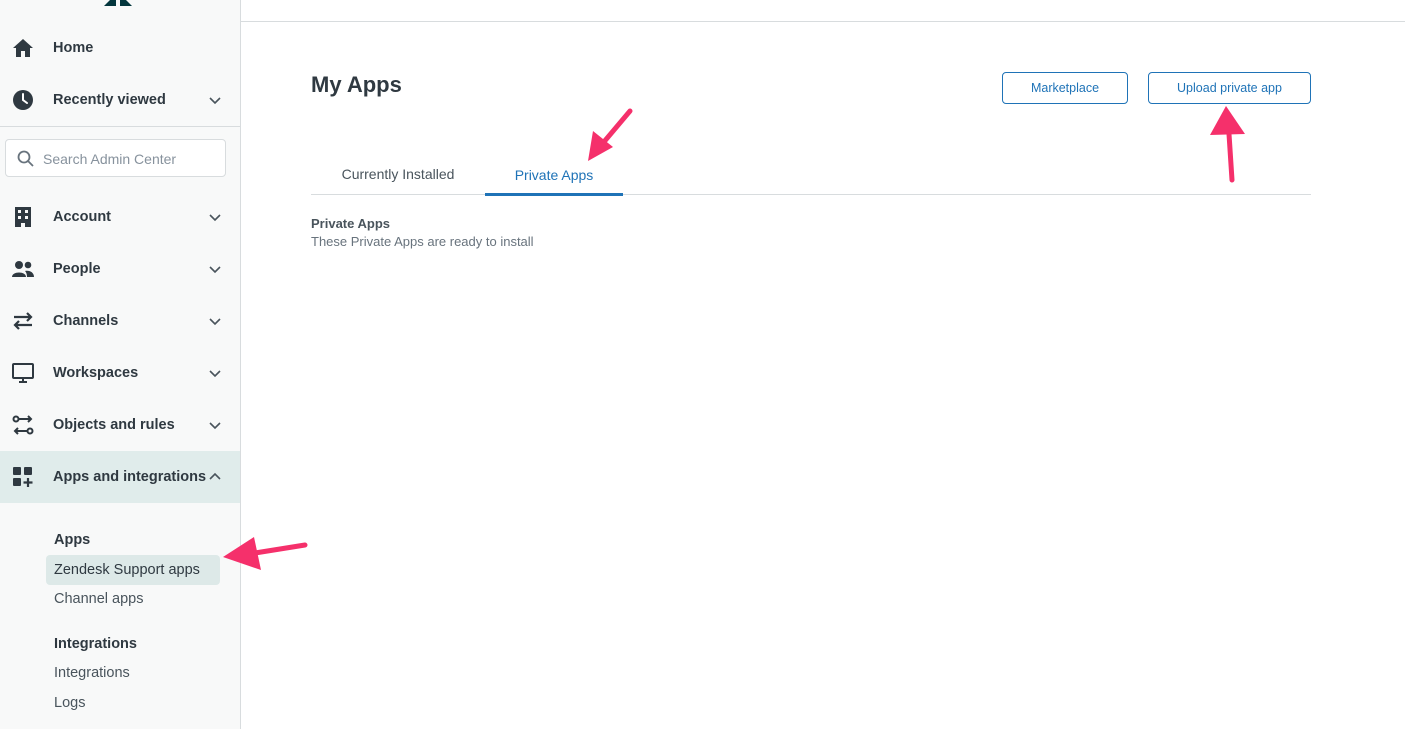 The width and height of the screenshot is (1405, 729). Describe the element at coordinates (130, 477) in the screenshot. I see `nav-item-label: Apps and integrations` at that location.